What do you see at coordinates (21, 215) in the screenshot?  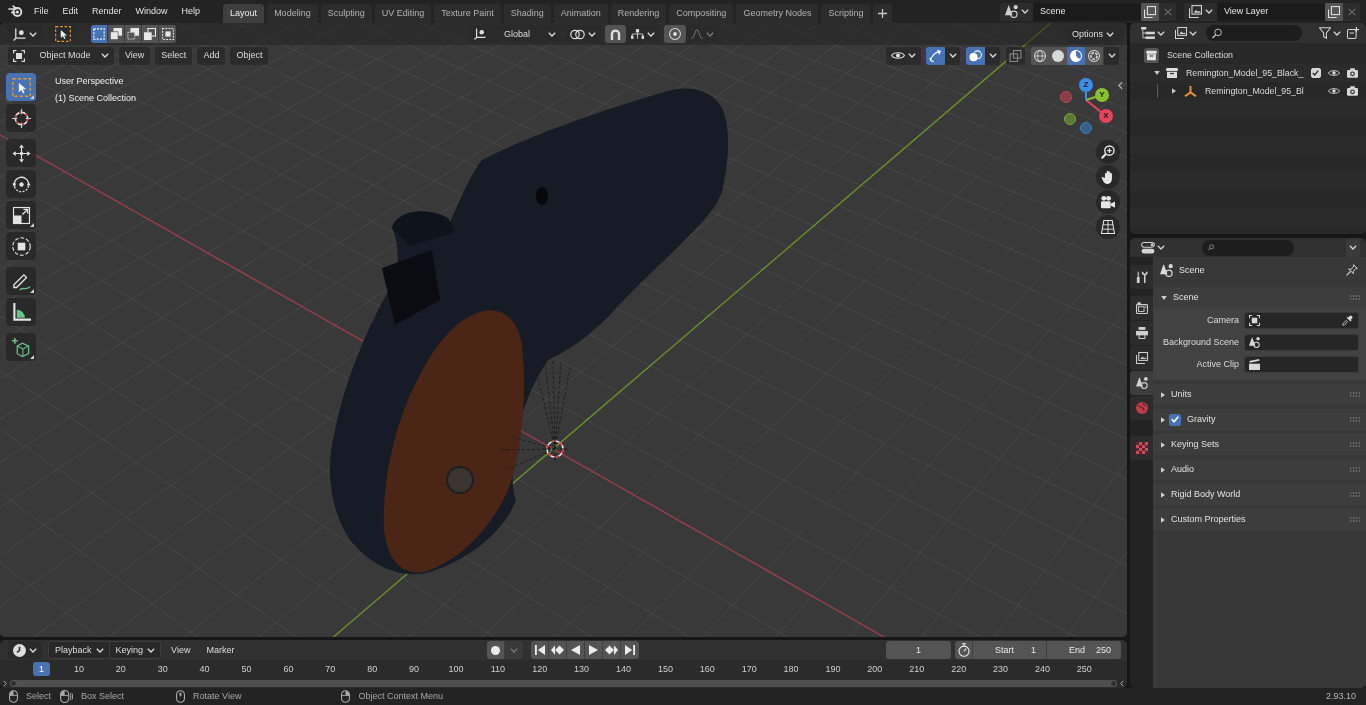 I see `scale-tool-button` at bounding box center [21, 215].